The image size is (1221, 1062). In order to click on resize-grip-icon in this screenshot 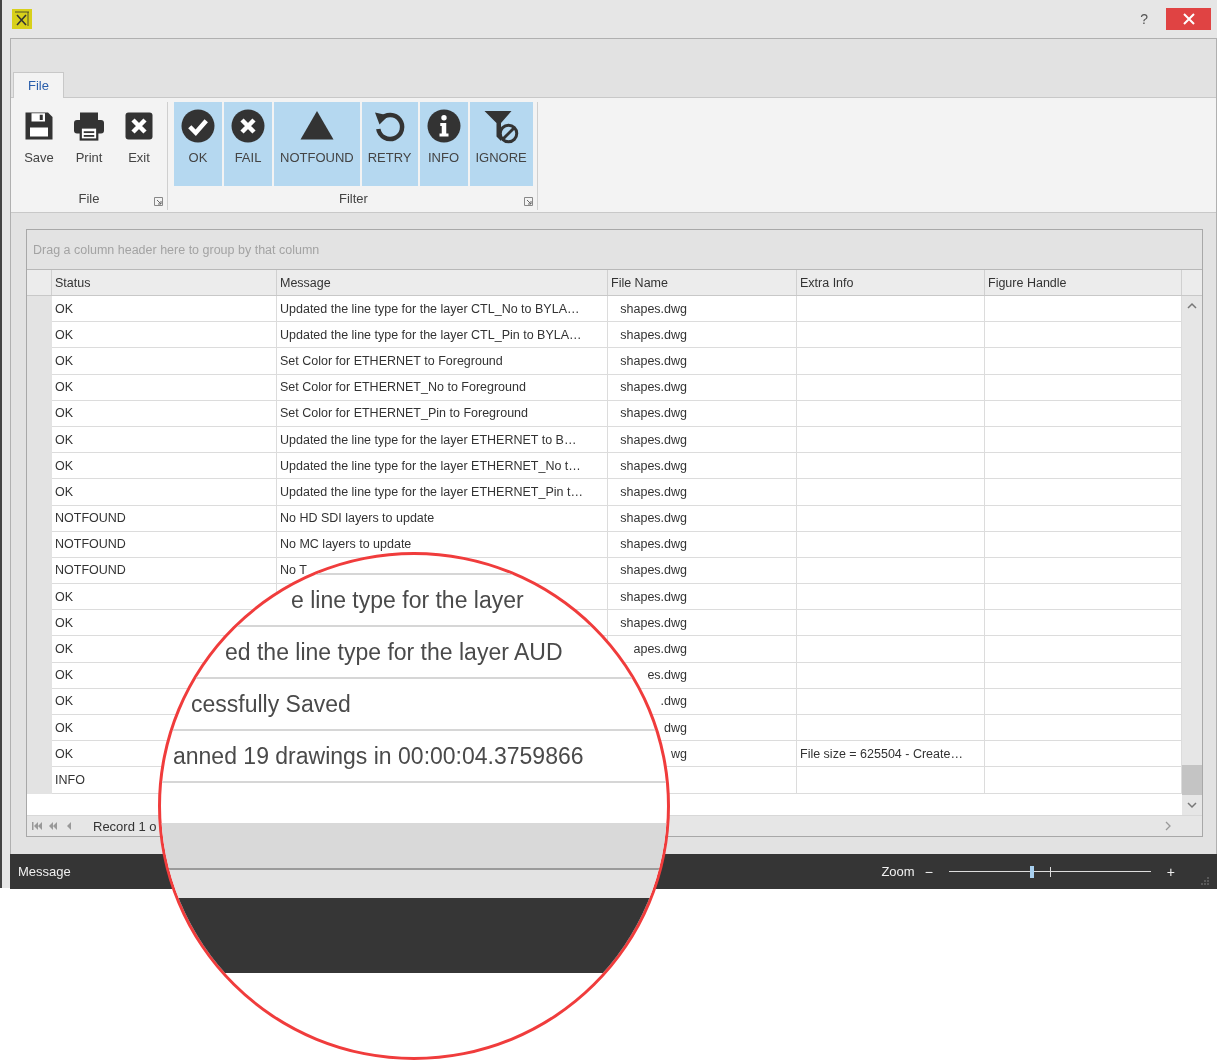, I will do `click(1205, 881)`.